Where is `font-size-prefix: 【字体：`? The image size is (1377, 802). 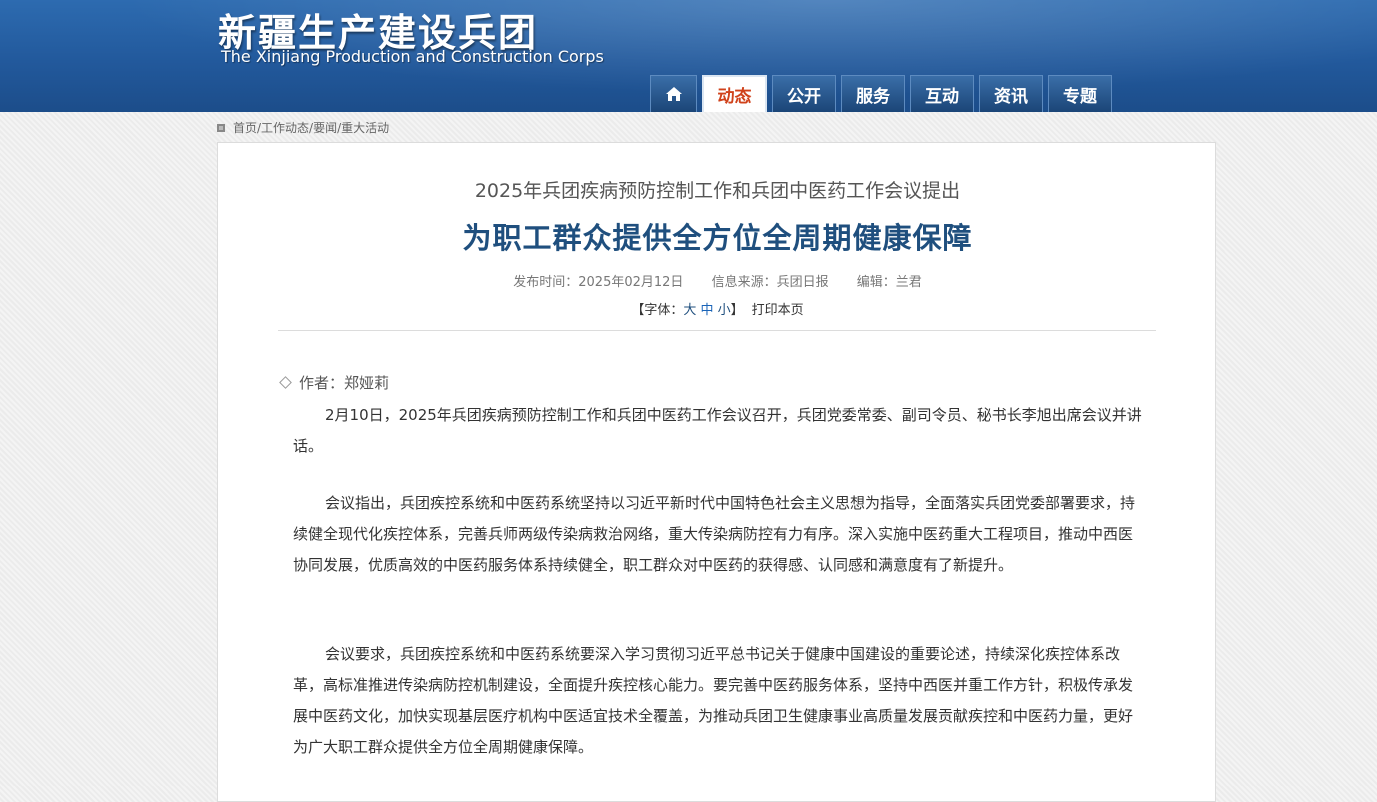
font-size-prefix: 【字体： is located at coordinates (657, 310).